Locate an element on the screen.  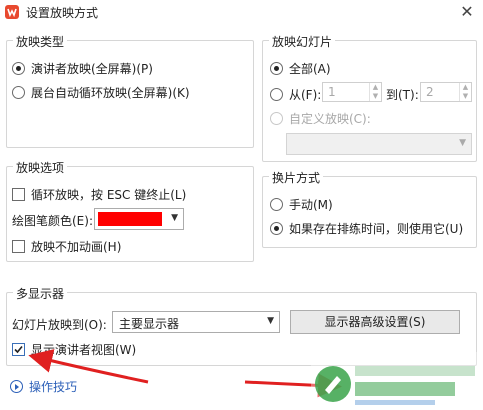
arrow-to-checkbox is located at coordinates (88, 366).